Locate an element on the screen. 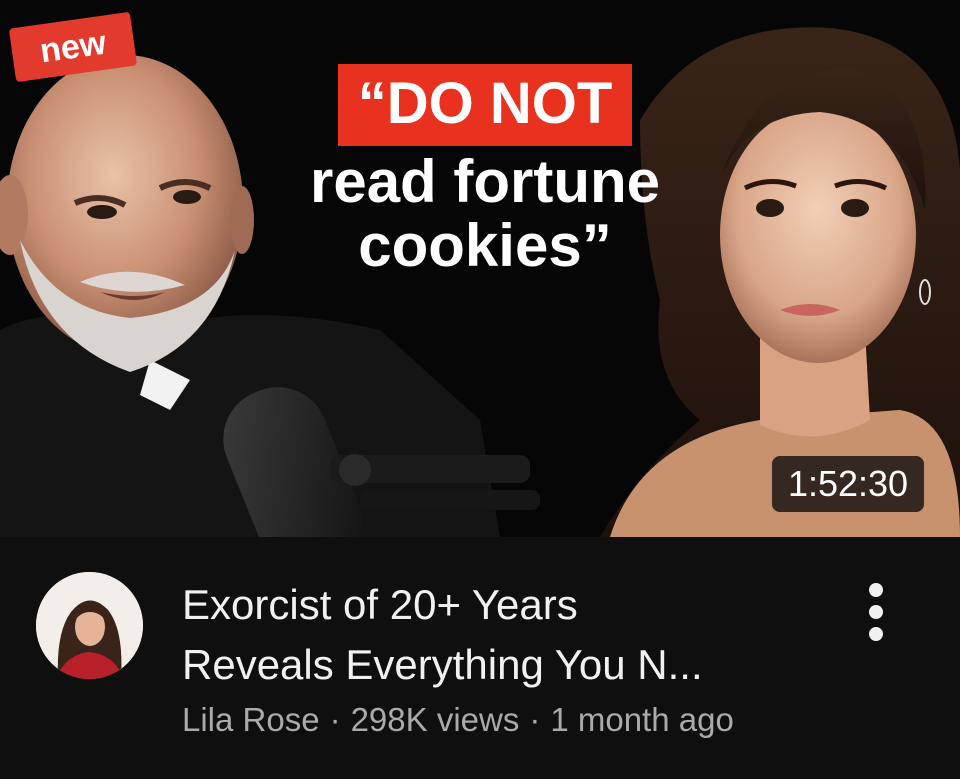  avatar-image is located at coordinates (89, 625).